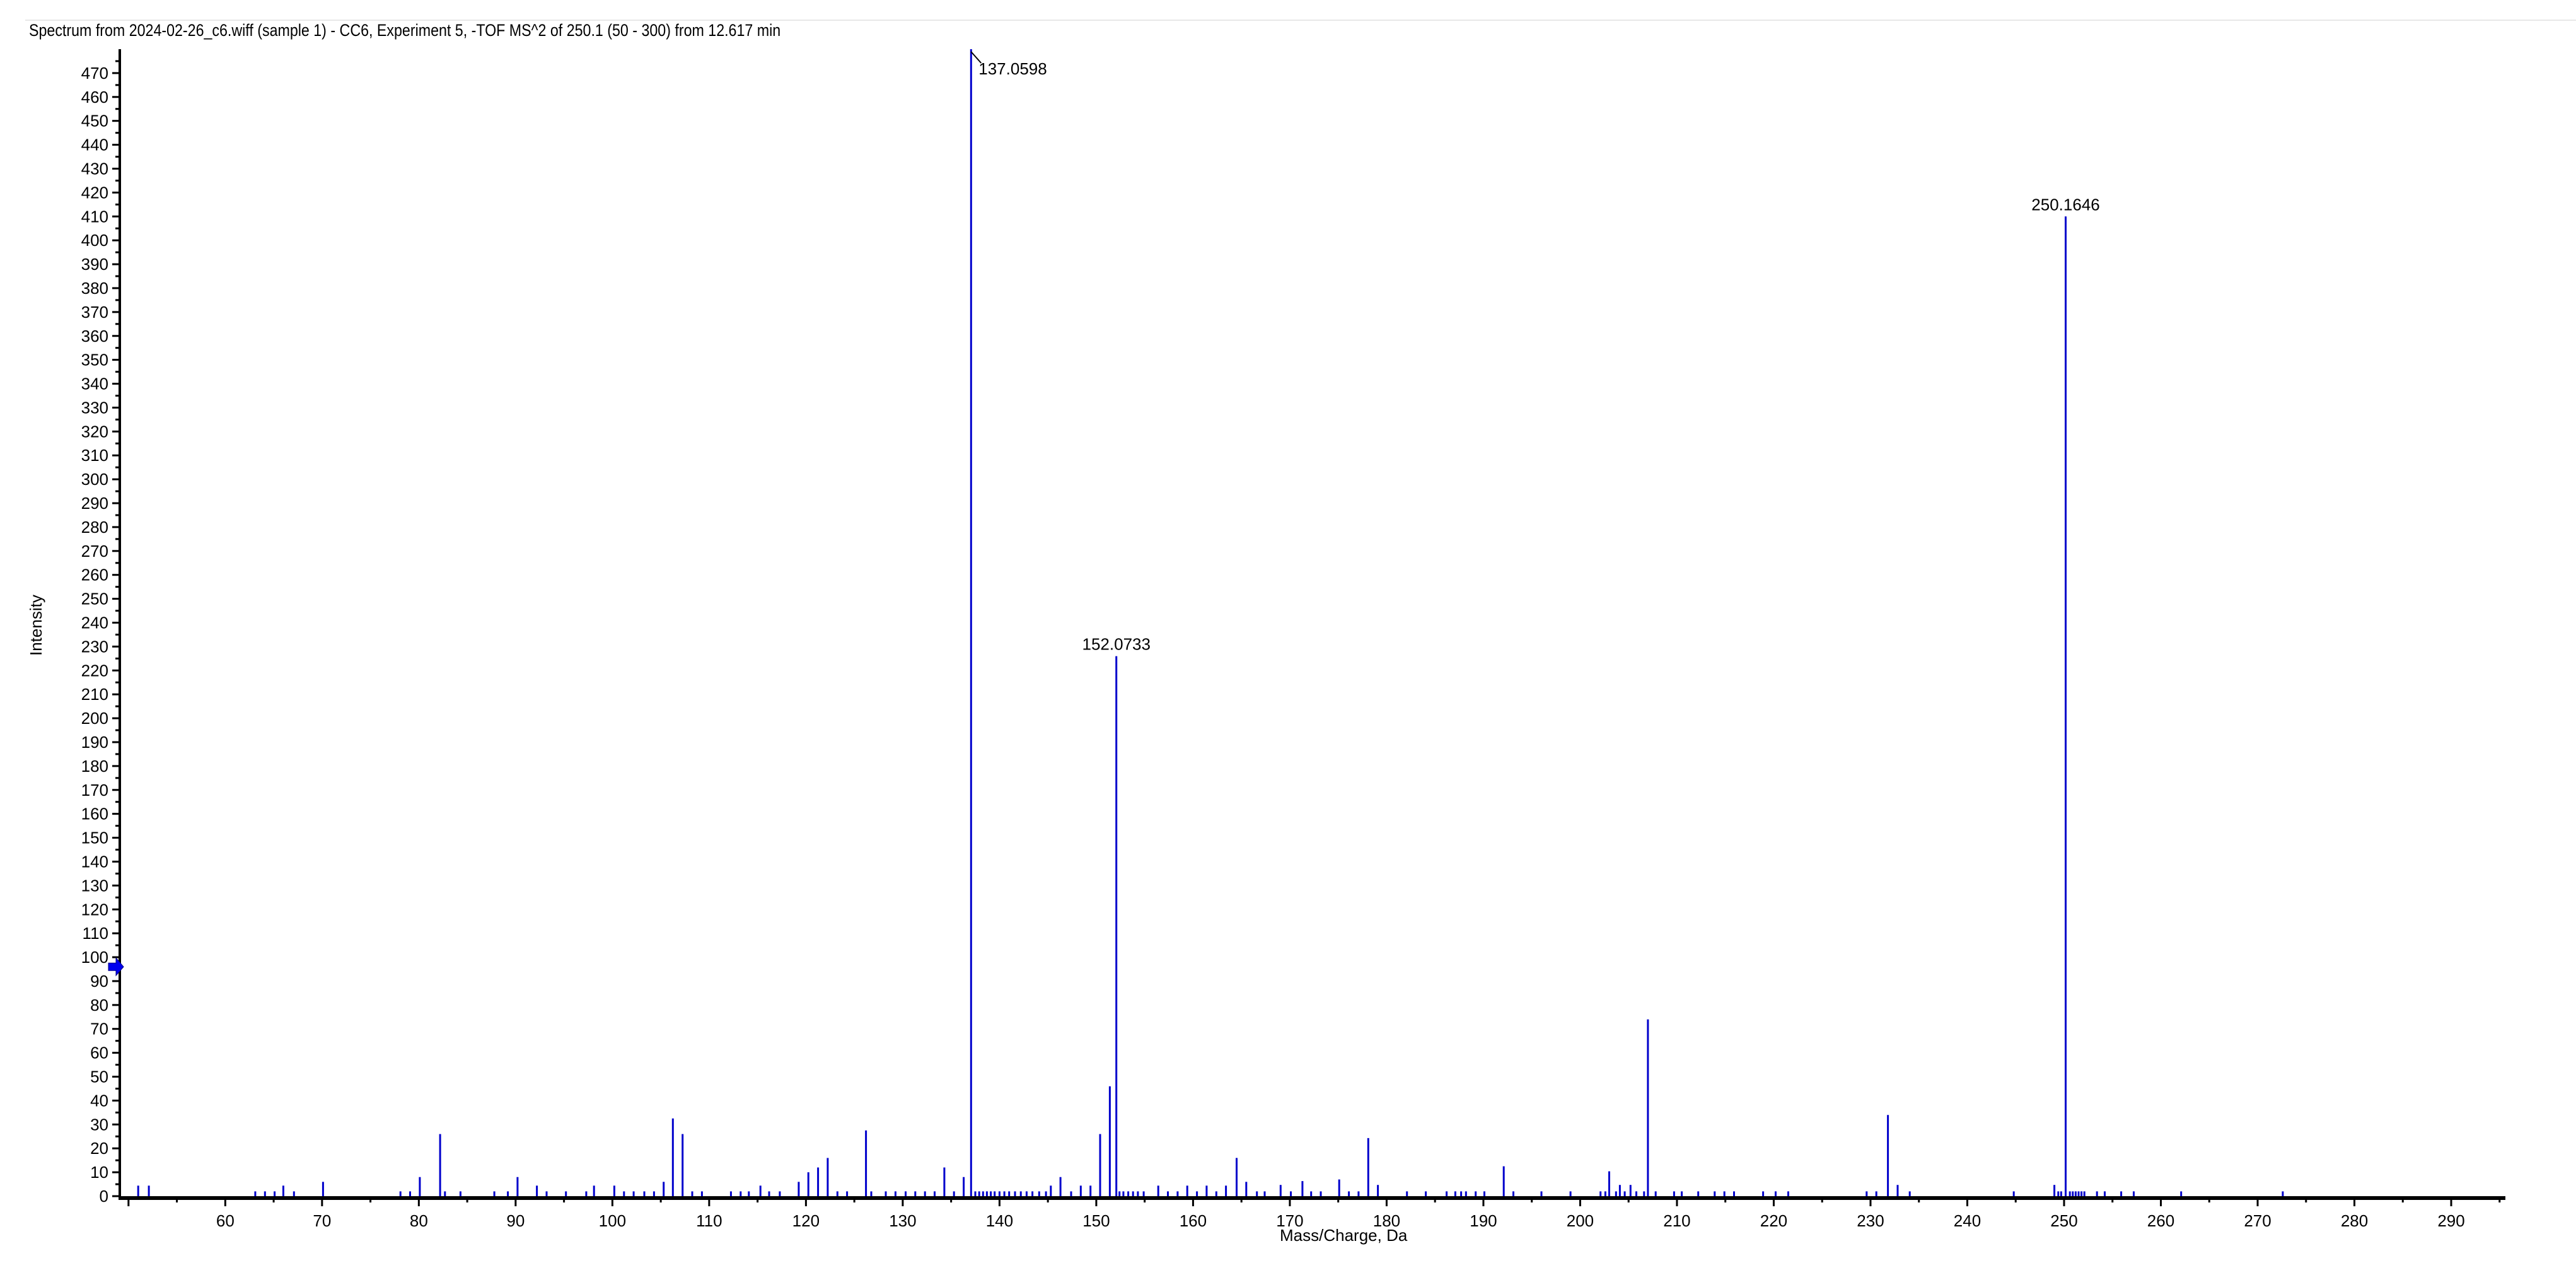 The width and height of the screenshot is (2576, 1263). I want to click on x-tick-label: 210, so click(1676, 1220).